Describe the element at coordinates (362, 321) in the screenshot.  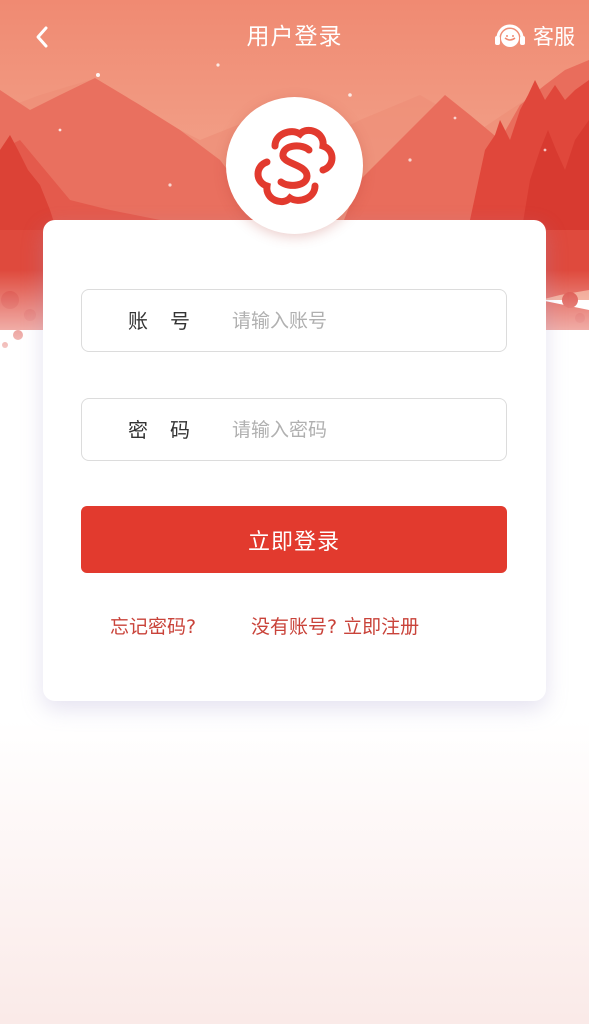
I see `account-input` at that location.